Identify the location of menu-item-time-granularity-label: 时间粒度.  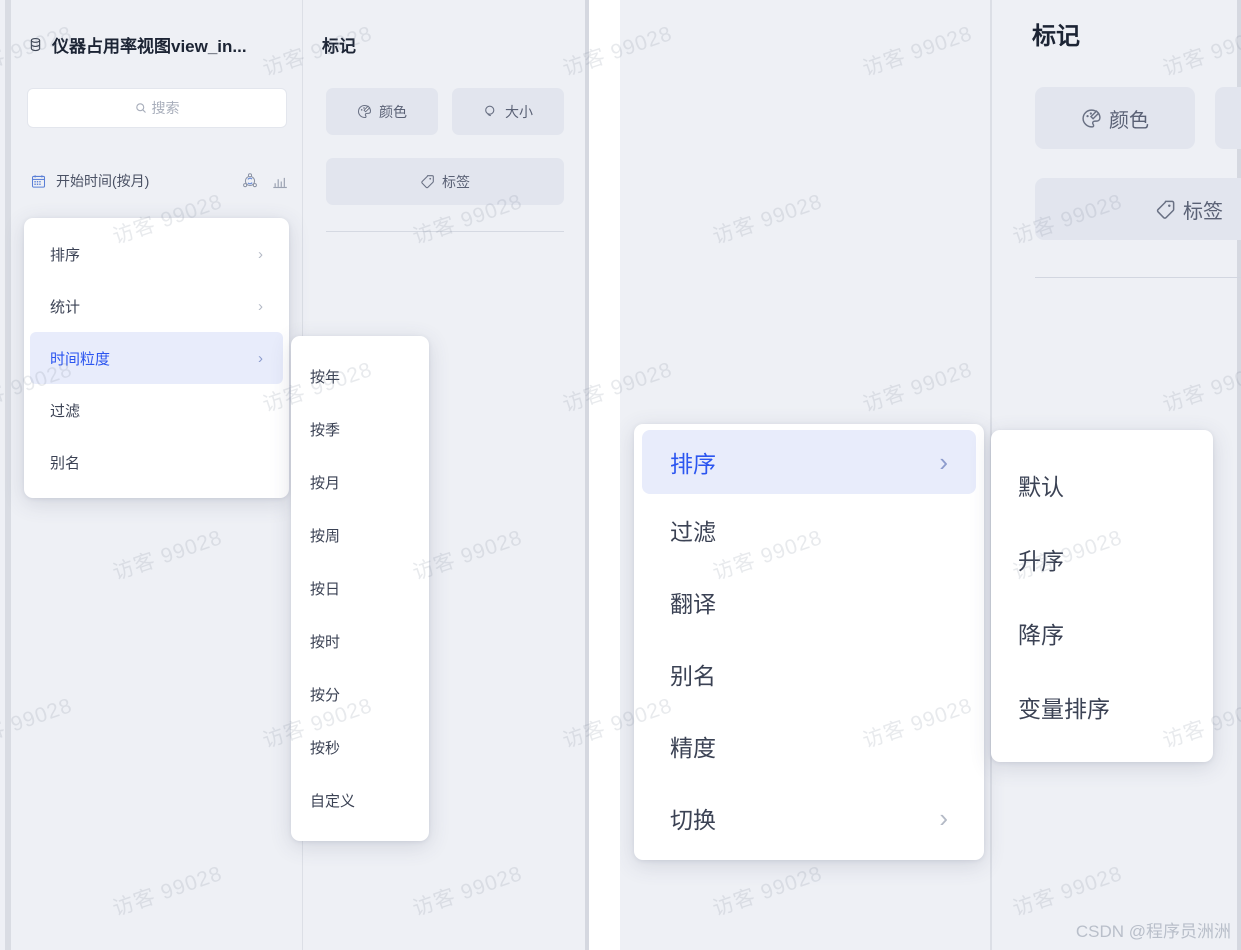
(80, 359).